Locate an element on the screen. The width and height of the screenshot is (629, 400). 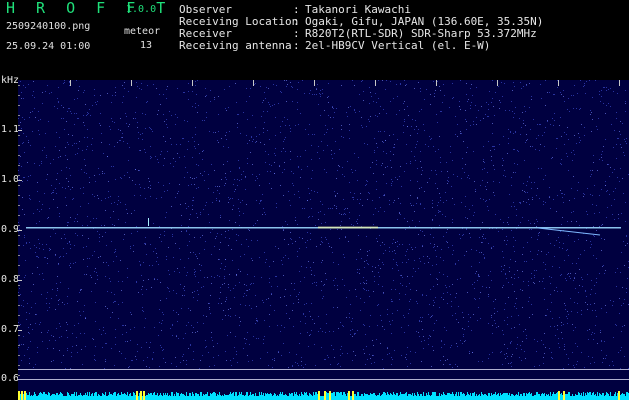
frequency-tick-label: 1.0 is located at coordinates (10, 179).